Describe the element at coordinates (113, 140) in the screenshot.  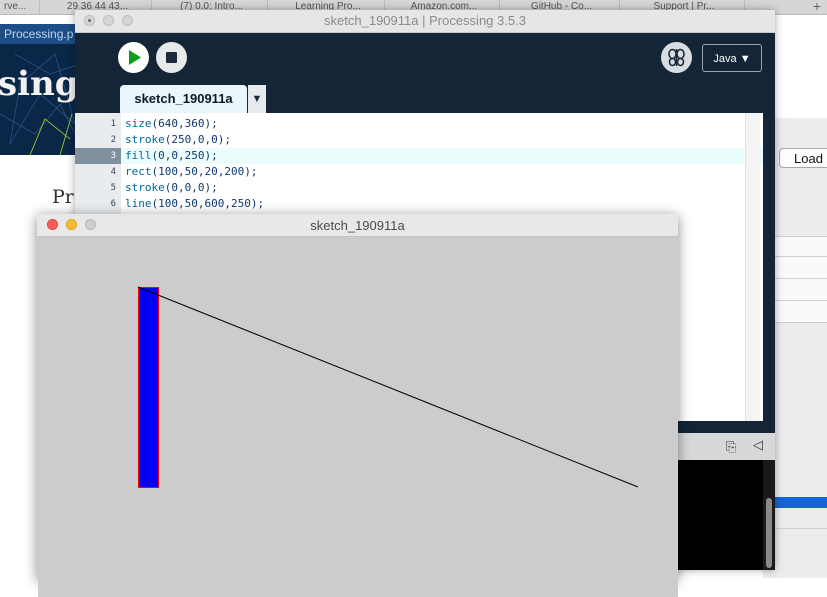
I see `line-number: 2` at that location.